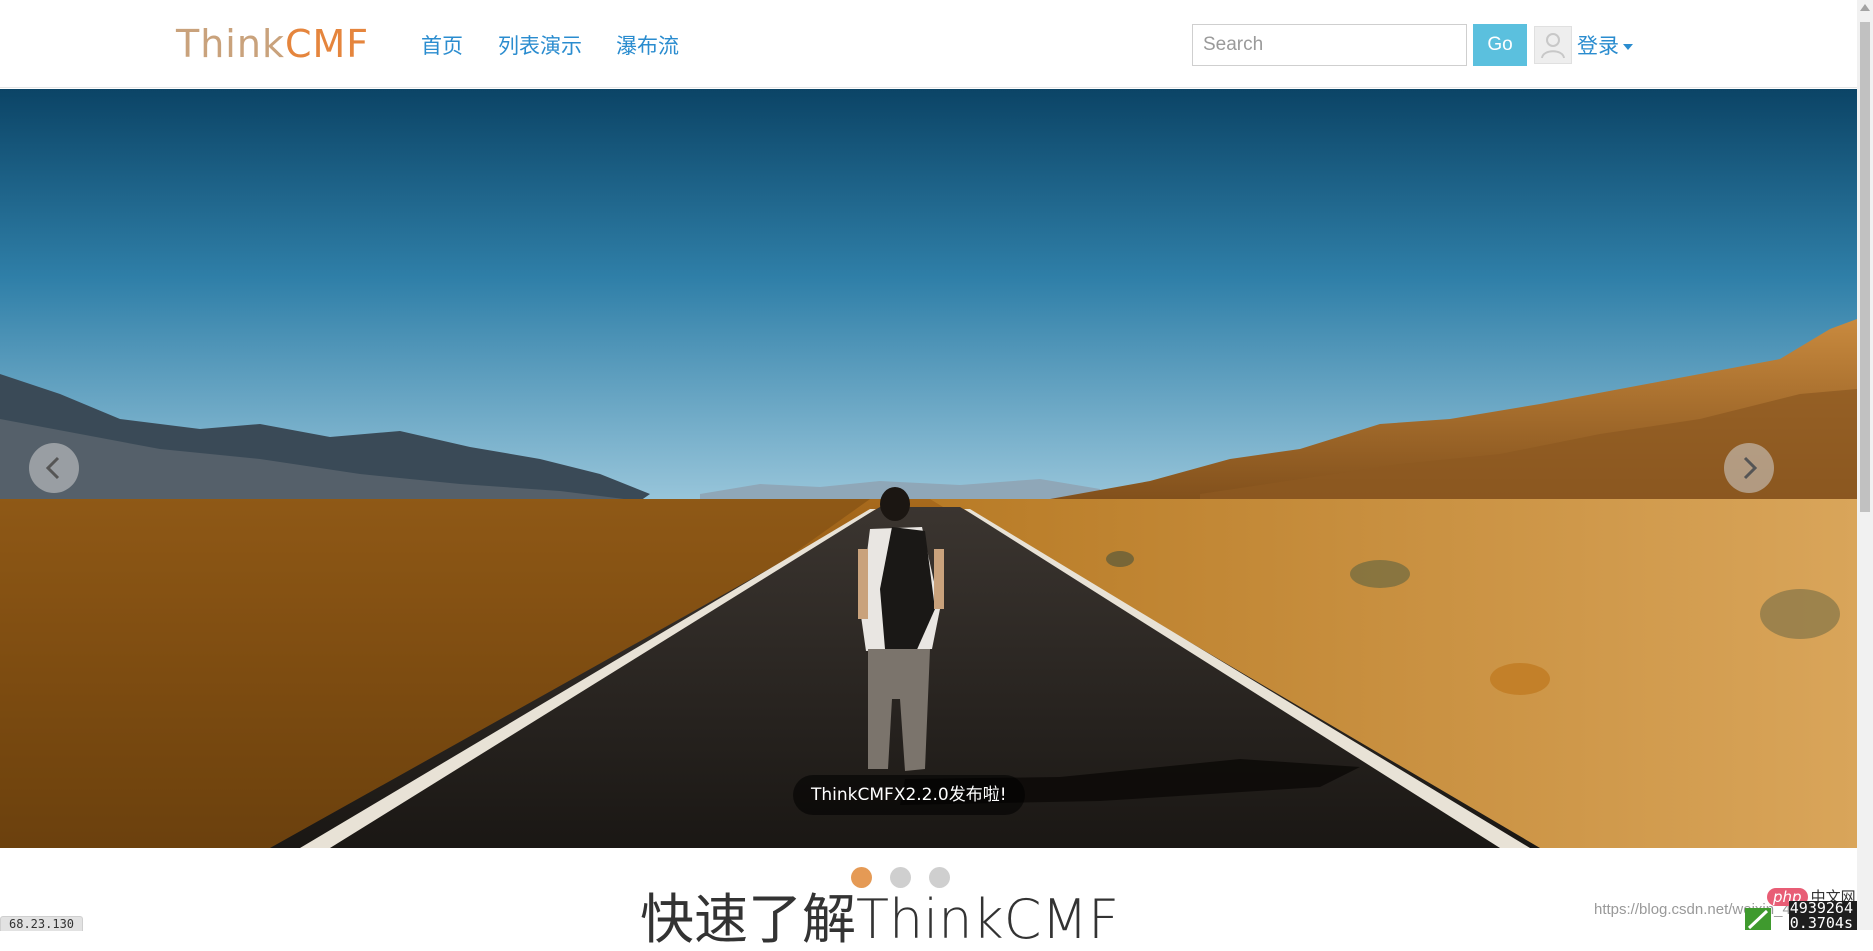 The height and width of the screenshot is (951, 1873). What do you see at coordinates (928, 44) in the screenshot?
I see `top-navbar: ThinkCMF 首页 列表演示 瀑布流 Go 登录` at bounding box center [928, 44].